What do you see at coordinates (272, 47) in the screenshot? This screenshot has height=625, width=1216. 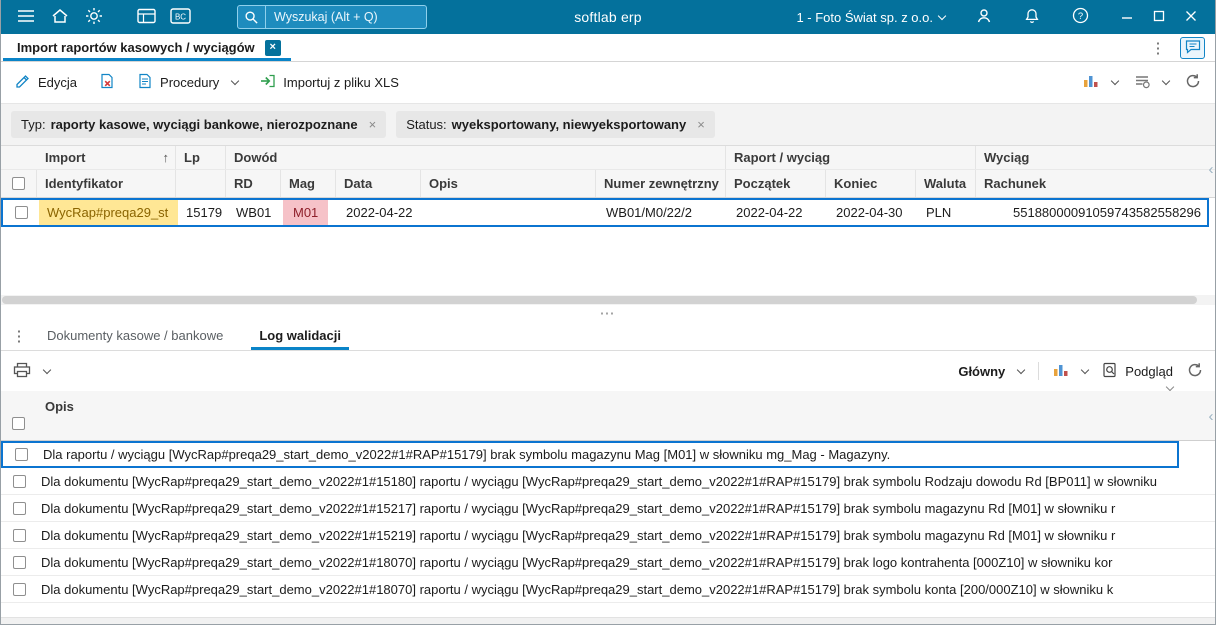 I see `tab-close-button: ×` at bounding box center [272, 47].